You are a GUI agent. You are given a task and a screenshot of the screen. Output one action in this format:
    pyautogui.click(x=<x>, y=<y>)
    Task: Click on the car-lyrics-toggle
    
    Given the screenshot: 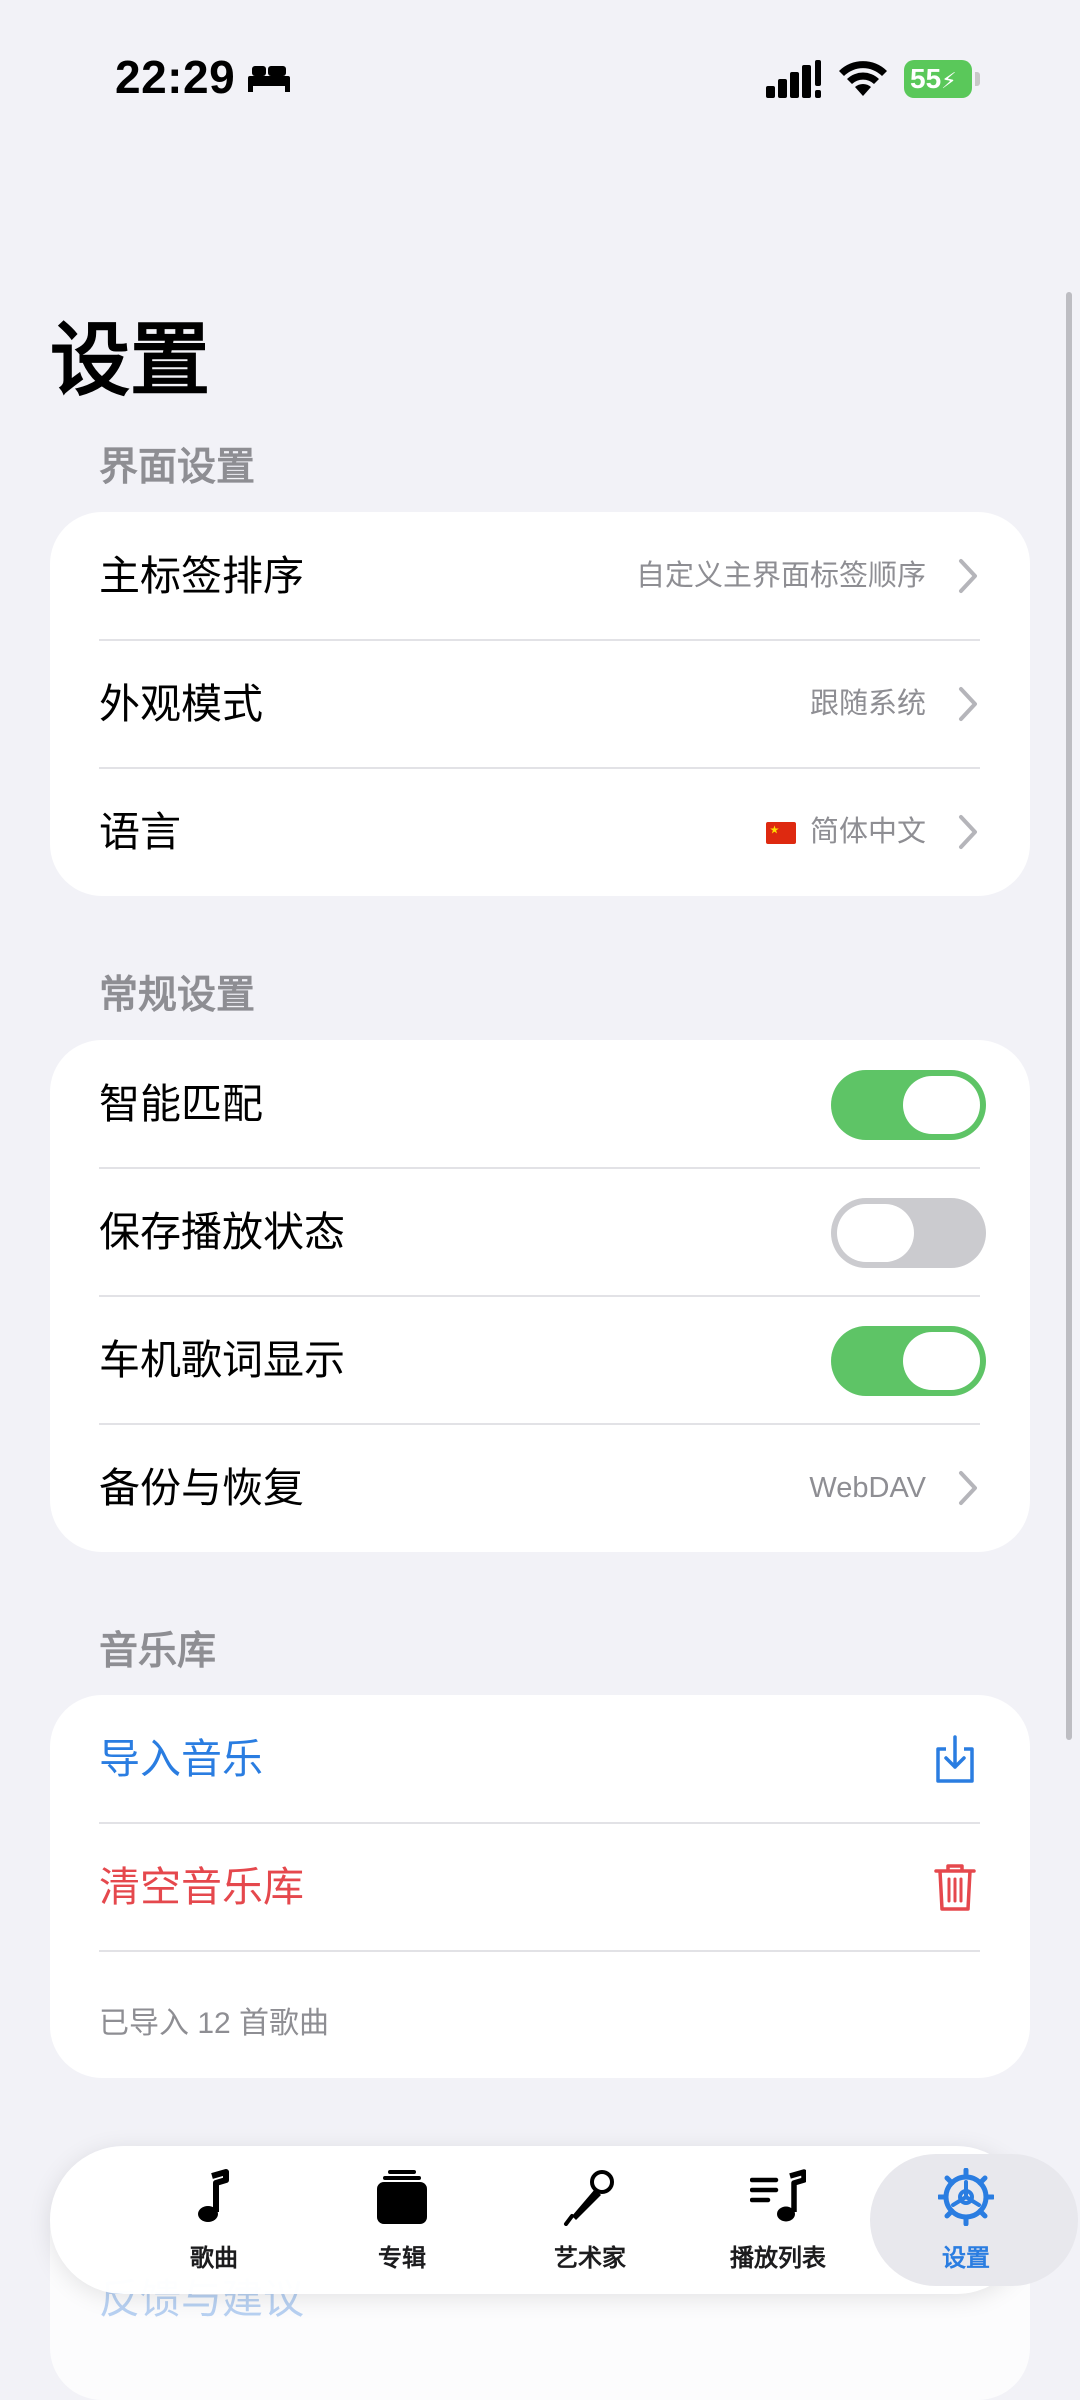 What is the action you would take?
    pyautogui.click(x=908, y=1361)
    